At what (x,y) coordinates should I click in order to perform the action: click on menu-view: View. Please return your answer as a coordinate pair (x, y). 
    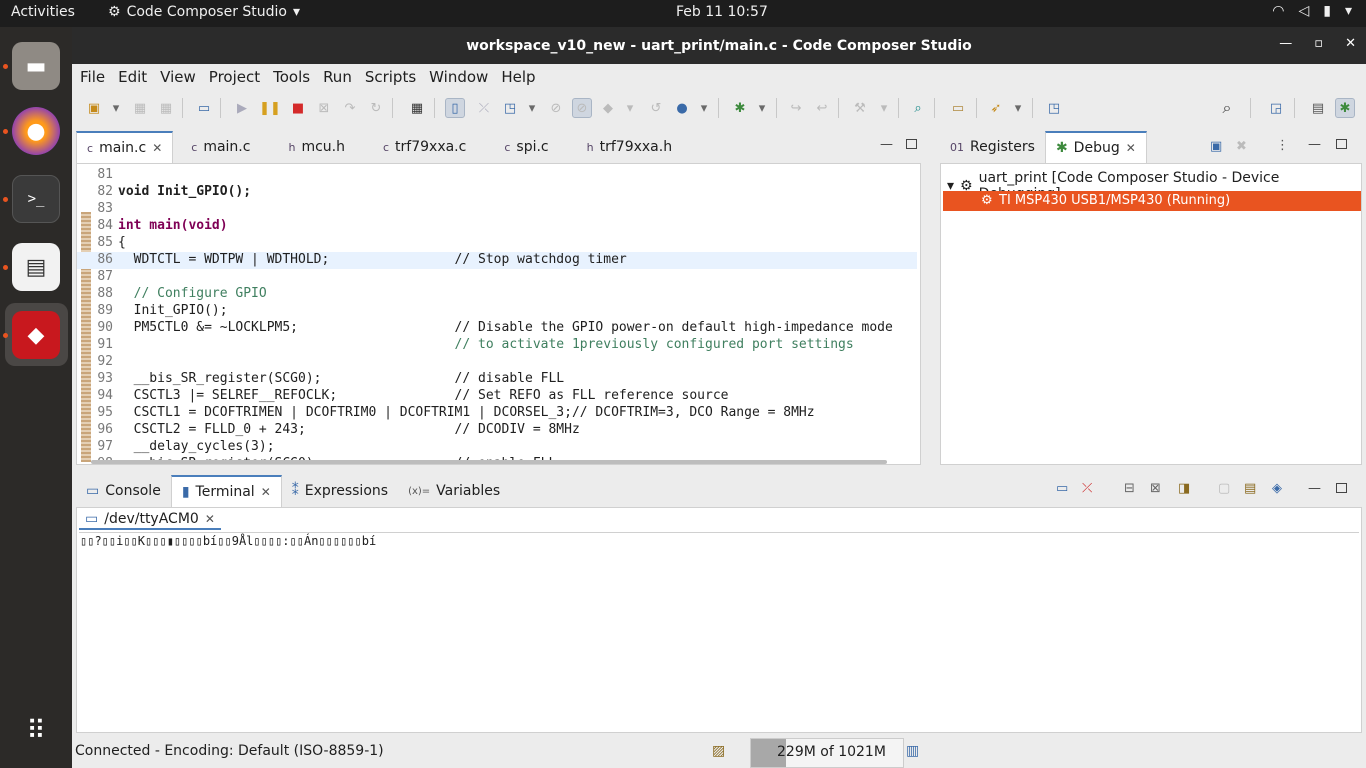
    Looking at the image, I should click on (178, 77).